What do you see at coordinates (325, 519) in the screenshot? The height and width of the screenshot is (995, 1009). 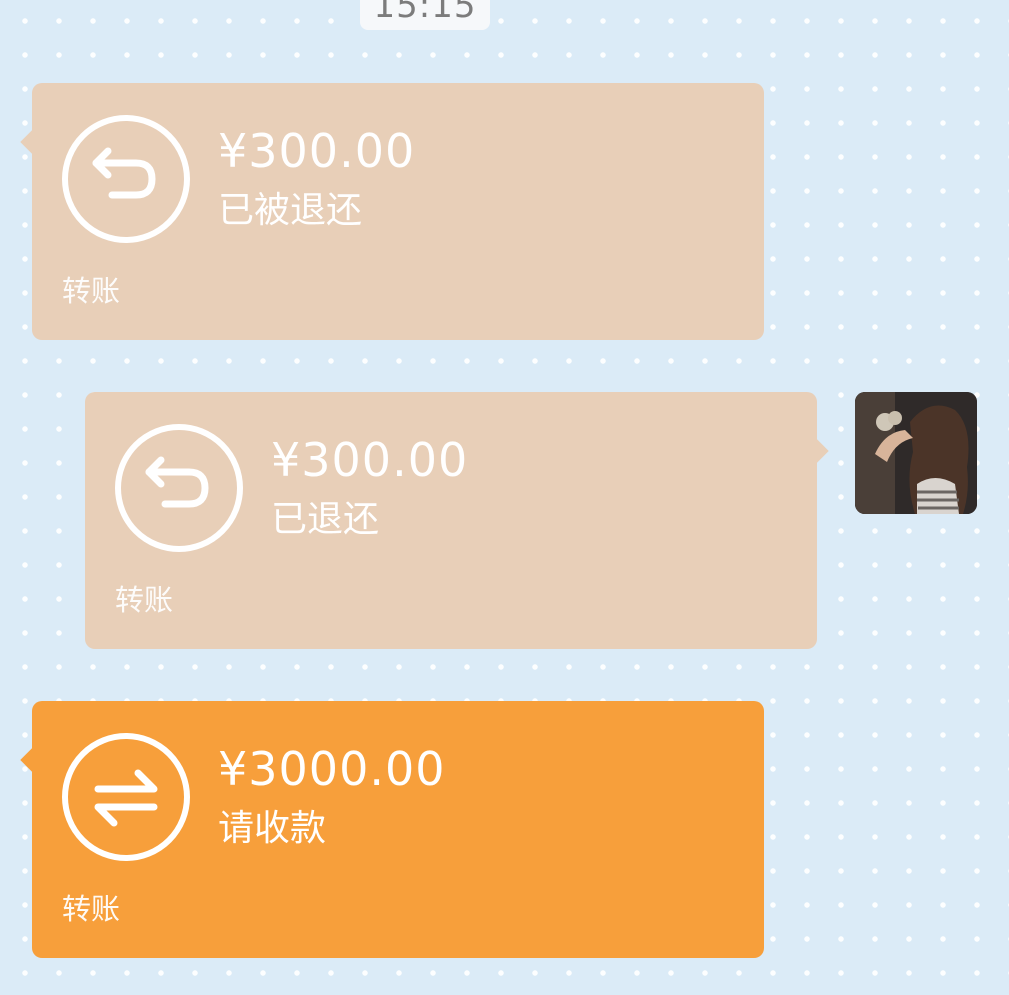 I see `transfer-status: 已退还` at bounding box center [325, 519].